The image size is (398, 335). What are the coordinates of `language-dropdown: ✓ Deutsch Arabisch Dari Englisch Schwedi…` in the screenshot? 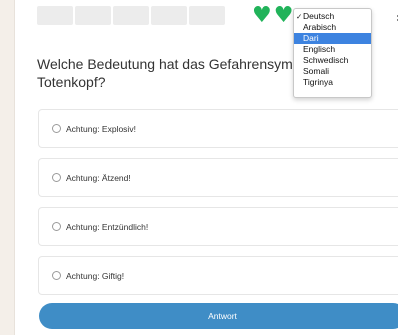 It's located at (332, 53).